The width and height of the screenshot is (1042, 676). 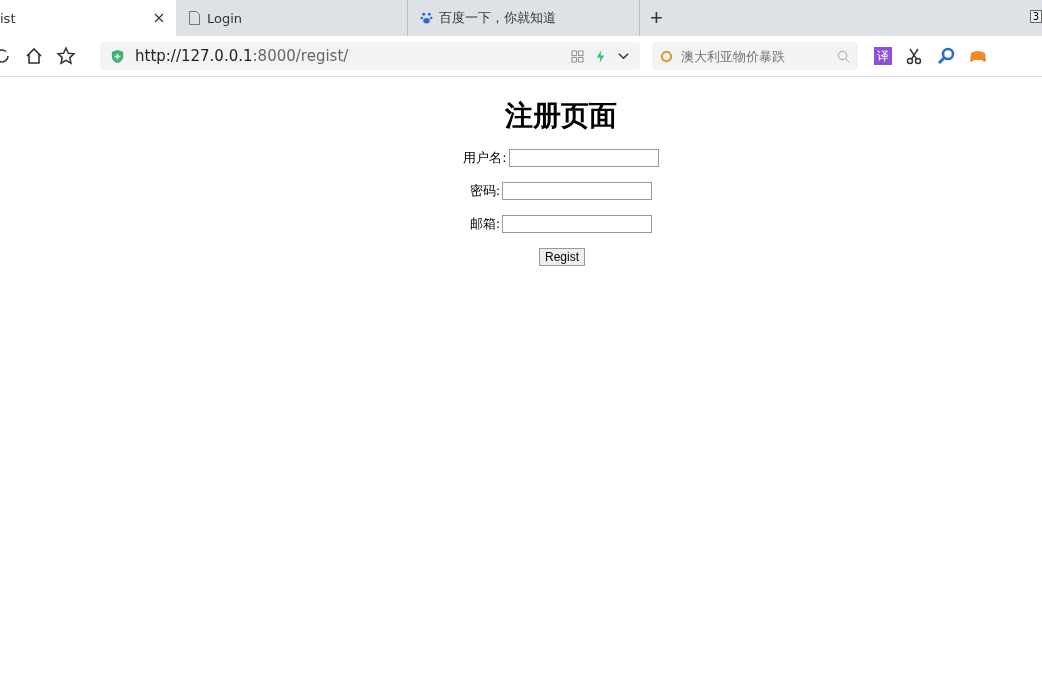 What do you see at coordinates (914, 56) in the screenshot?
I see `scissors-icon` at bounding box center [914, 56].